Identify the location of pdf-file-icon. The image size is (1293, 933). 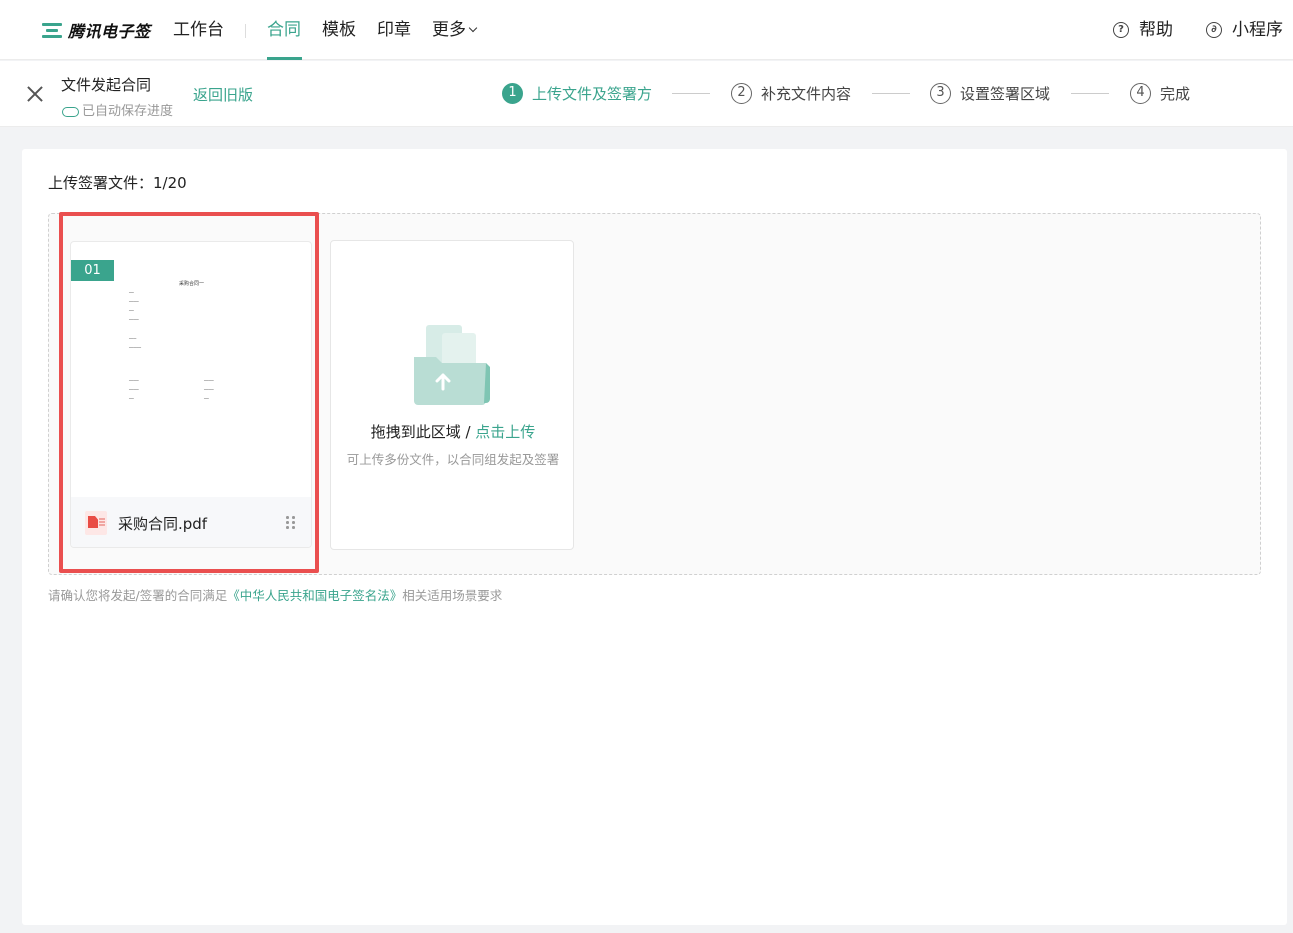
(96, 523).